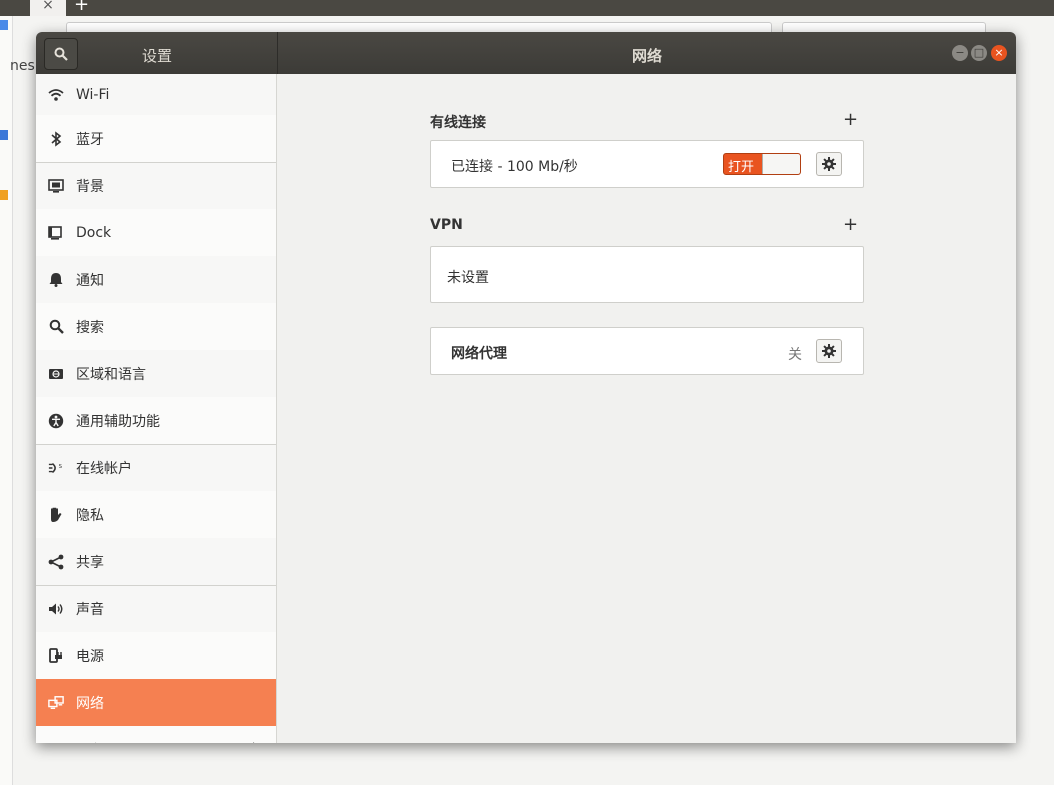  What do you see at coordinates (93, 94) in the screenshot?
I see `sidebar-item-label: Wi-Fi` at bounding box center [93, 94].